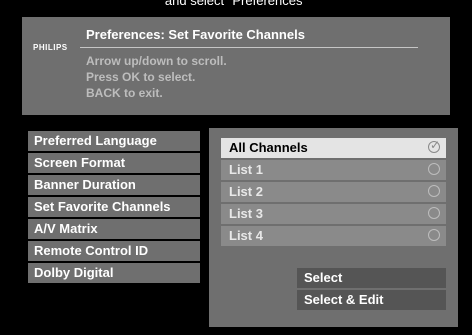 Image resolution: width=472 pixels, height=335 pixels. I want to click on menu-item-av-matrix: A/V Matrix, so click(114, 229).